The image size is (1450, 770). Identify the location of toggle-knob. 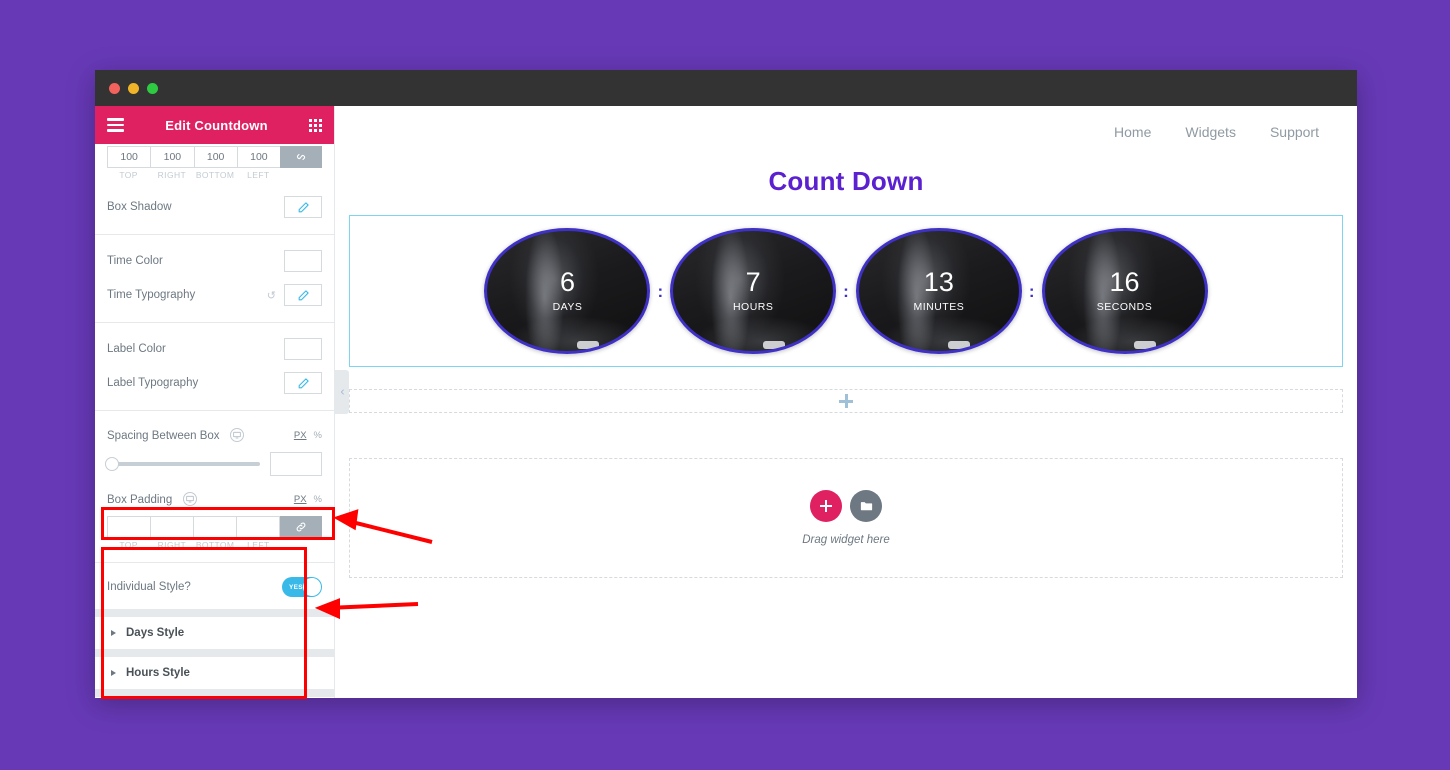
(312, 587).